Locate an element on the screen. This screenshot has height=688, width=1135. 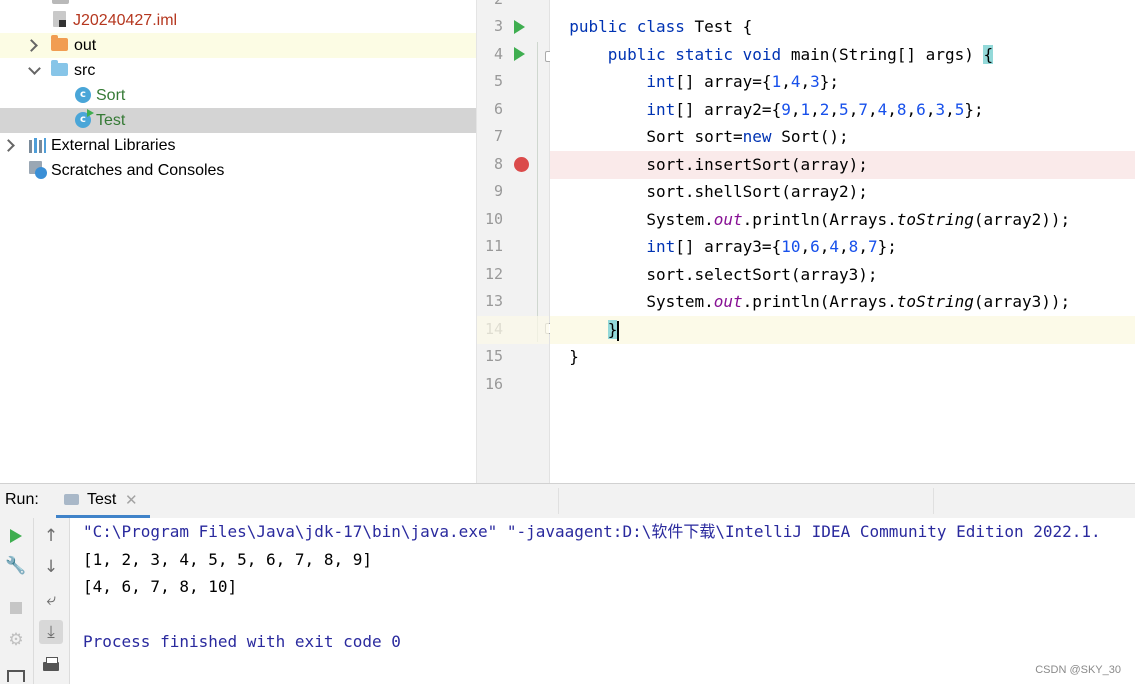
line-number: 4 is located at coordinates (498, 54).